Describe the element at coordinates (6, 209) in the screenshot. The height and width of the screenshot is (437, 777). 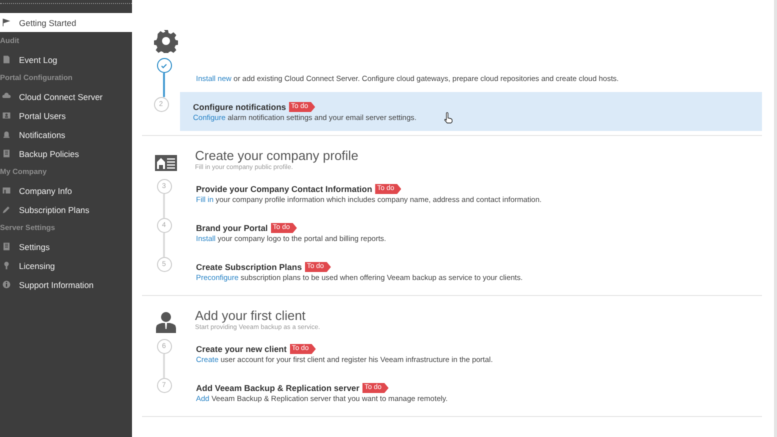
I see `pencil-icon` at that location.